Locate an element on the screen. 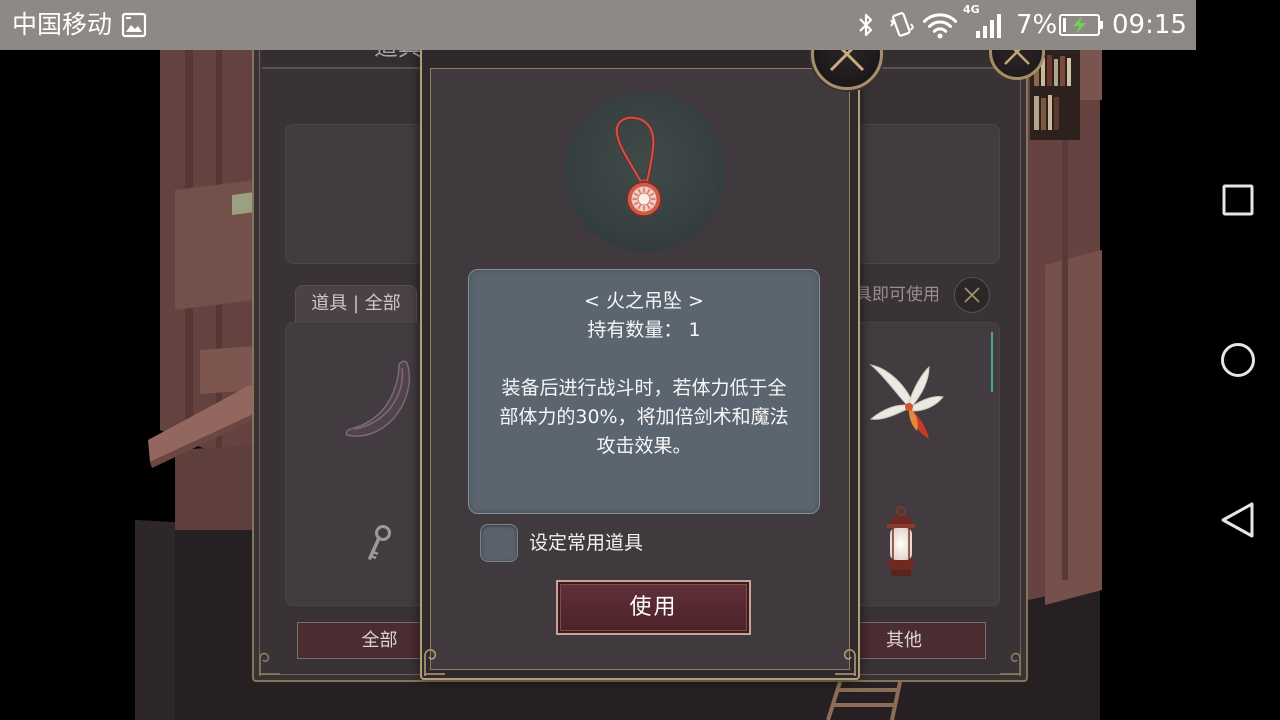 Image resolution: width=1280 pixels, height=720 pixels. lantern-item-icon is located at coordinates (901, 543).